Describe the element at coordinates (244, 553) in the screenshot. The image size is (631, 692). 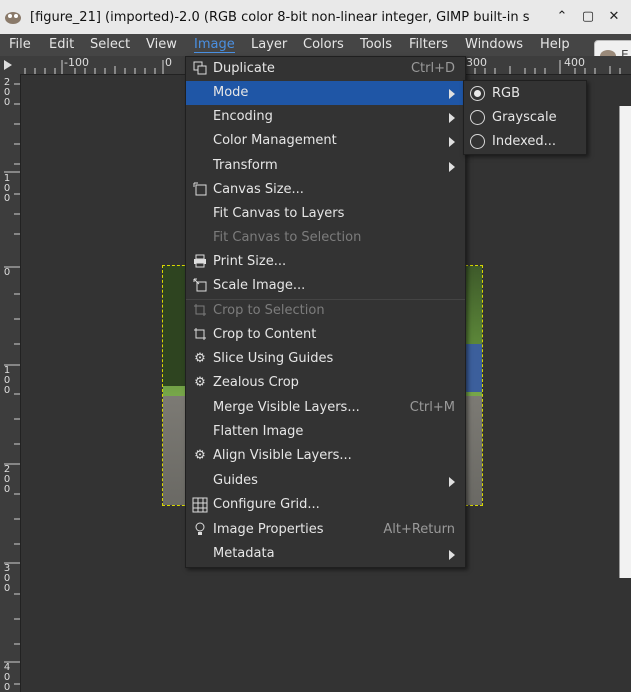
I see `menu-item-label: Metadata` at that location.